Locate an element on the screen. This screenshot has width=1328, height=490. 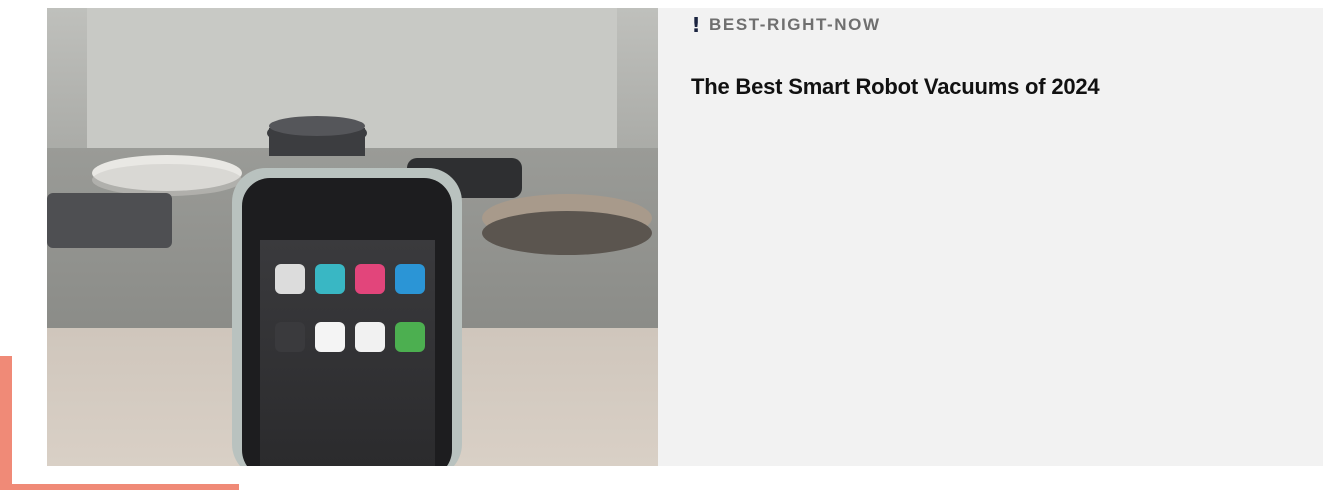
category-kicker: ! BEST-RIGHT-NOW is located at coordinates (991, 25).